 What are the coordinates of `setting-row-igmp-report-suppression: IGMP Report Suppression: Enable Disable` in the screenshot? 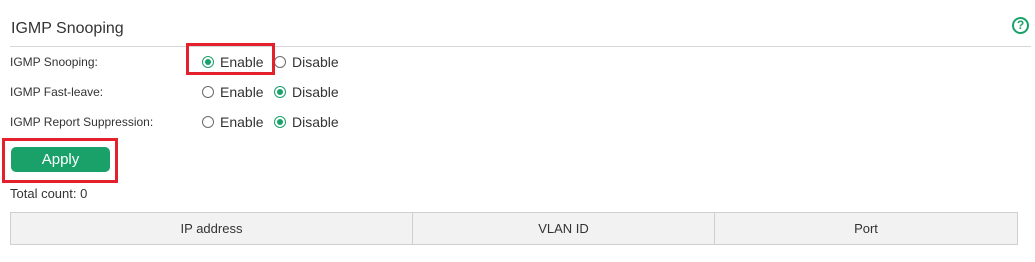 It's located at (310, 122).